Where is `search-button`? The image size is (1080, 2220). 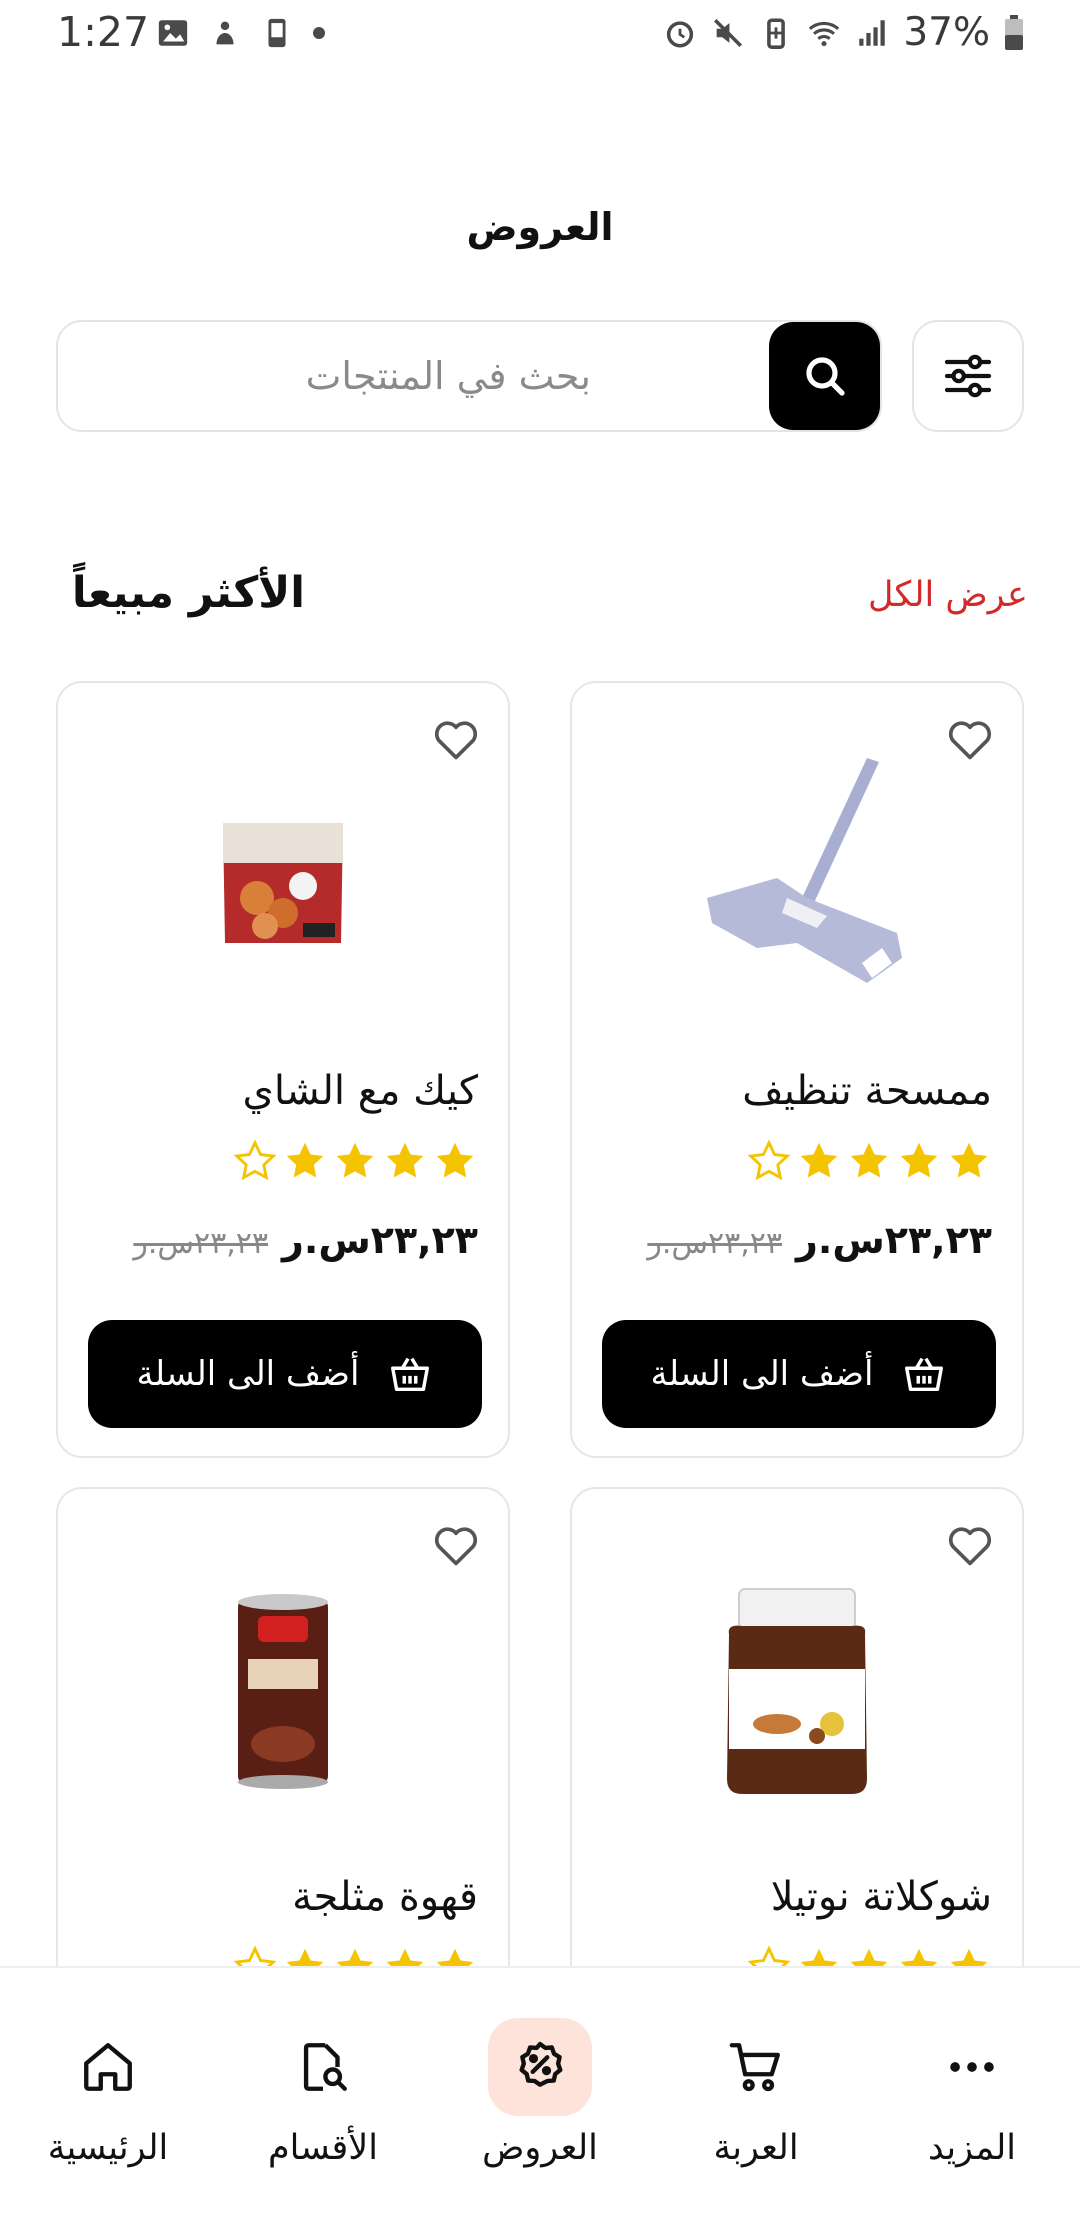
search-button is located at coordinates (824, 376).